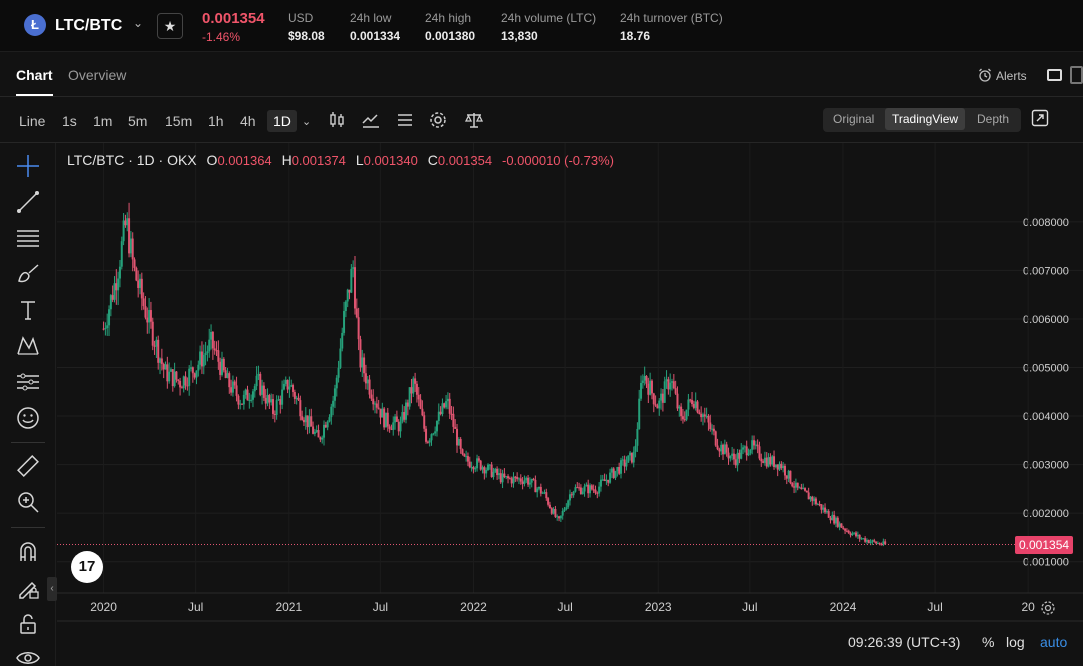 Image resolution: width=1083 pixels, height=666 pixels. Describe the element at coordinates (28, 166) in the screenshot. I see `crosshair-icon` at that location.